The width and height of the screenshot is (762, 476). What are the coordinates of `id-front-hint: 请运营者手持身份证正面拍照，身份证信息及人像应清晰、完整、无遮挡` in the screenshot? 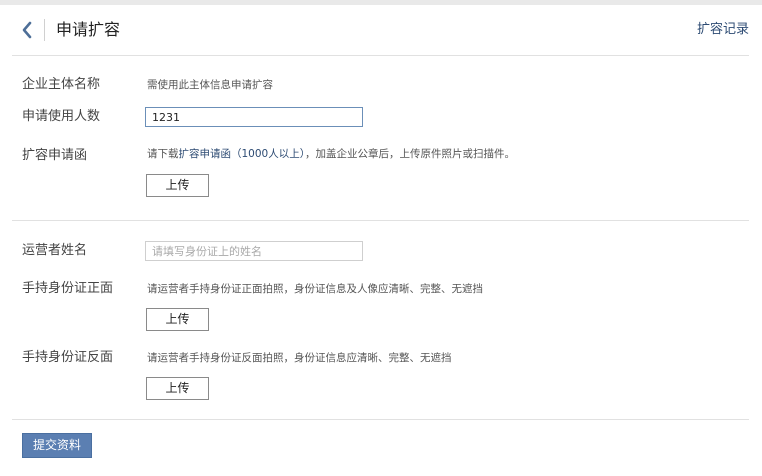 It's located at (315, 289).